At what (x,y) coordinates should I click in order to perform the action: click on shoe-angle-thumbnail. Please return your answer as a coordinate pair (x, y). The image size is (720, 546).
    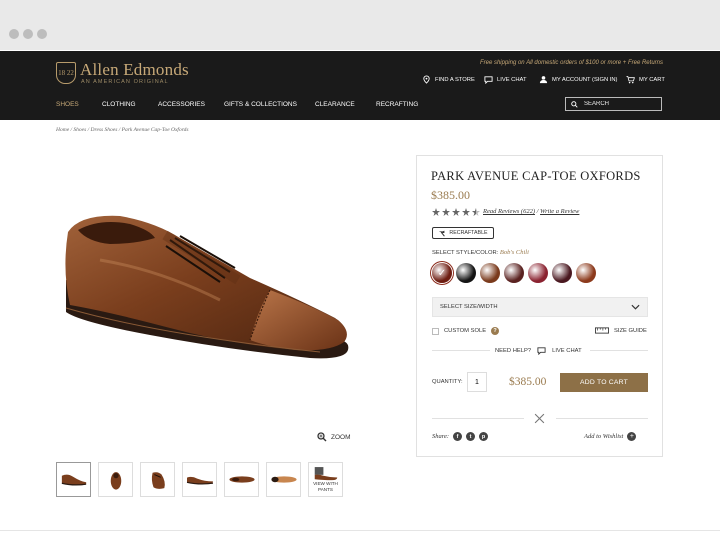
    Looking at the image, I should click on (158, 480).